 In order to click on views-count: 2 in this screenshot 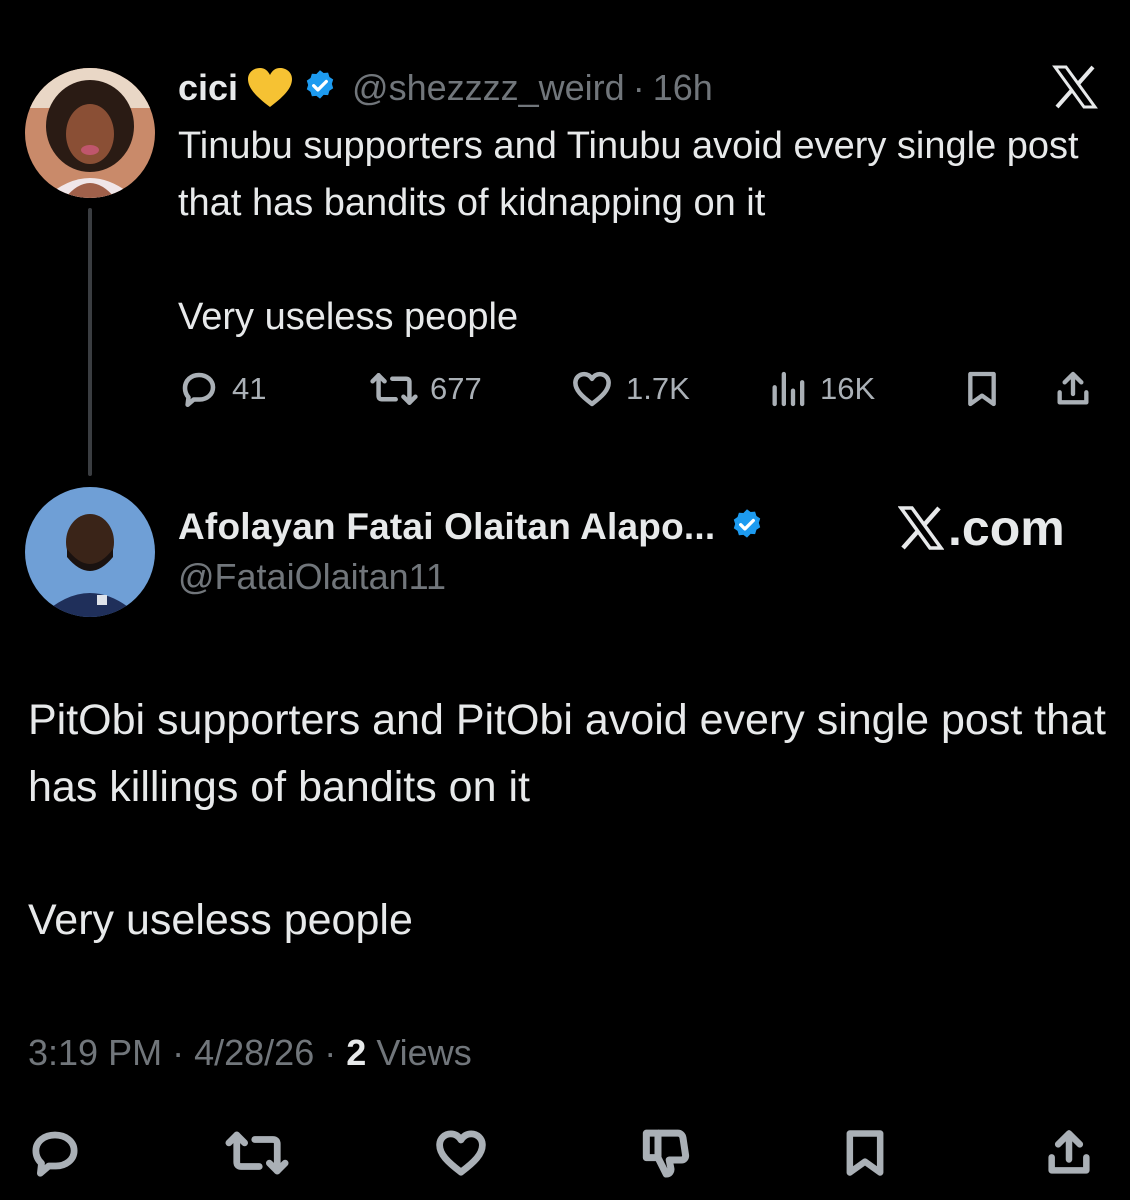, I will do `click(356, 1052)`.